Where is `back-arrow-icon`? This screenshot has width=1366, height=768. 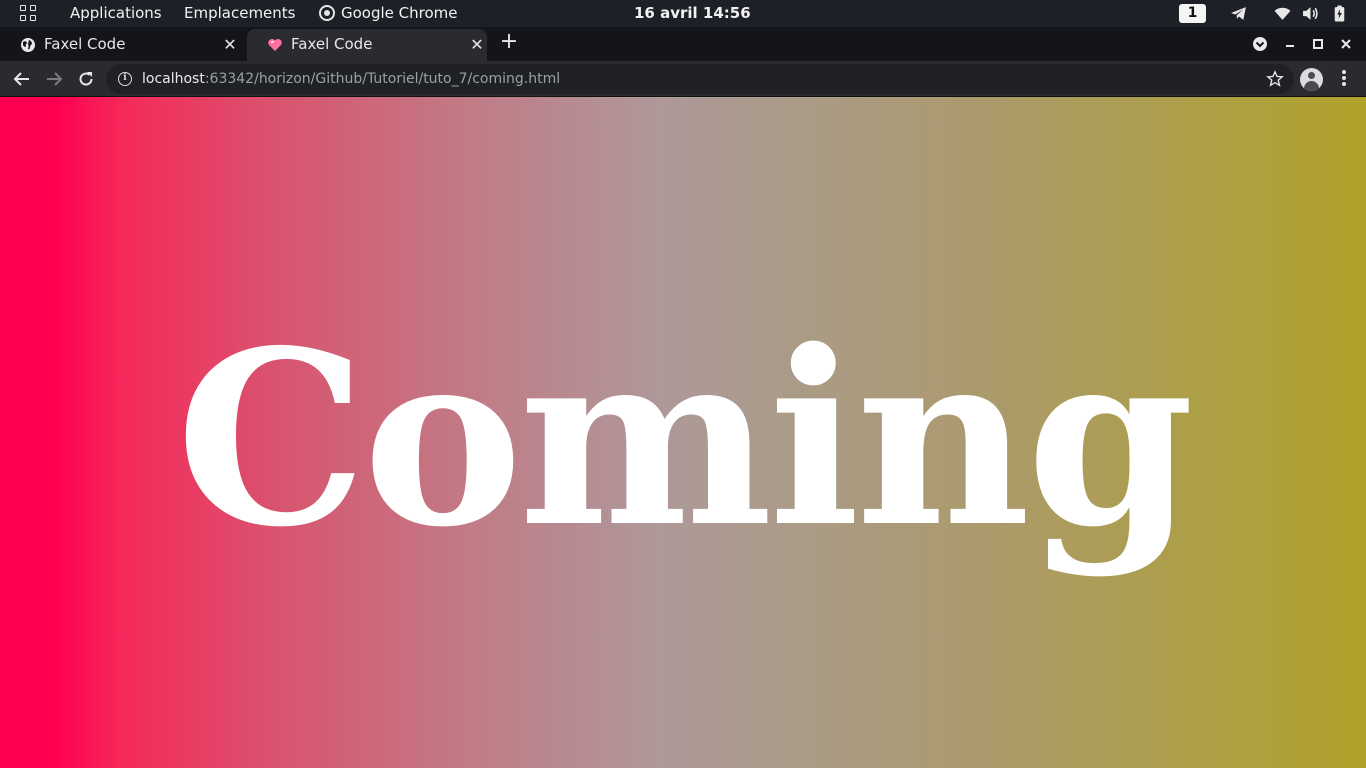 back-arrow-icon is located at coordinates (22, 79).